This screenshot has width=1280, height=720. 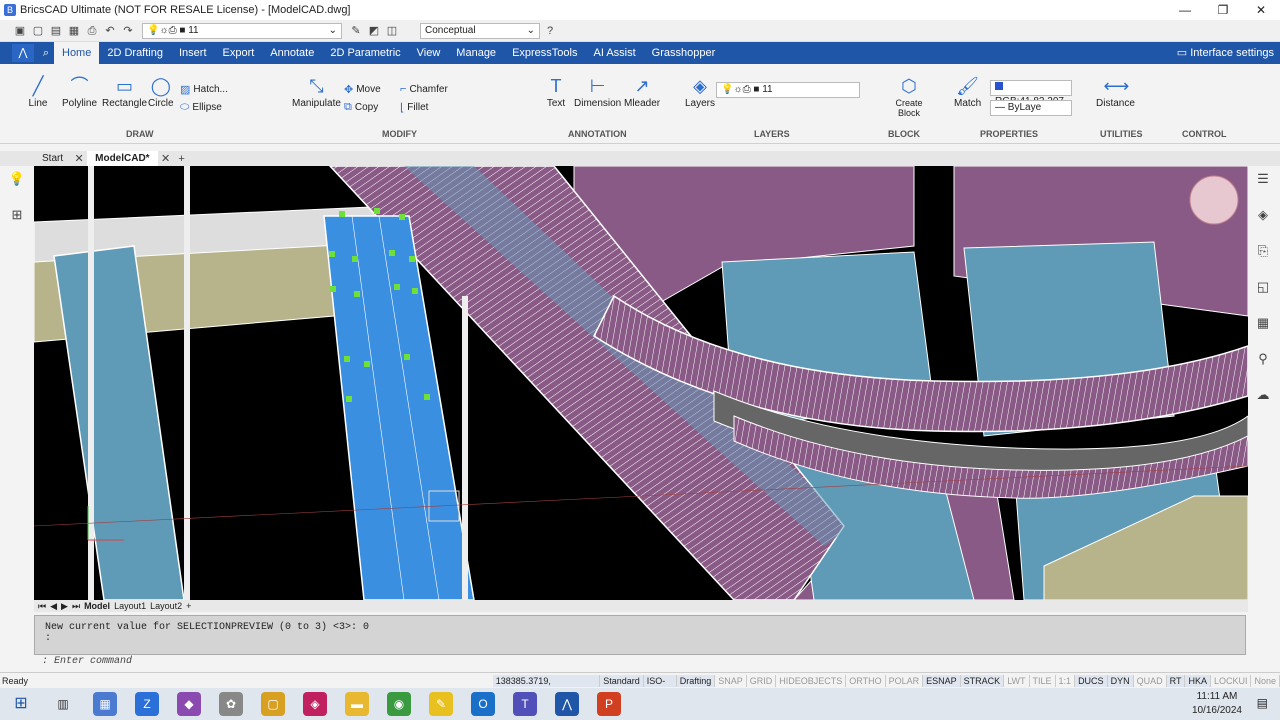 What do you see at coordinates (525, 704) in the screenshot?
I see `teams-icon: T` at bounding box center [525, 704].